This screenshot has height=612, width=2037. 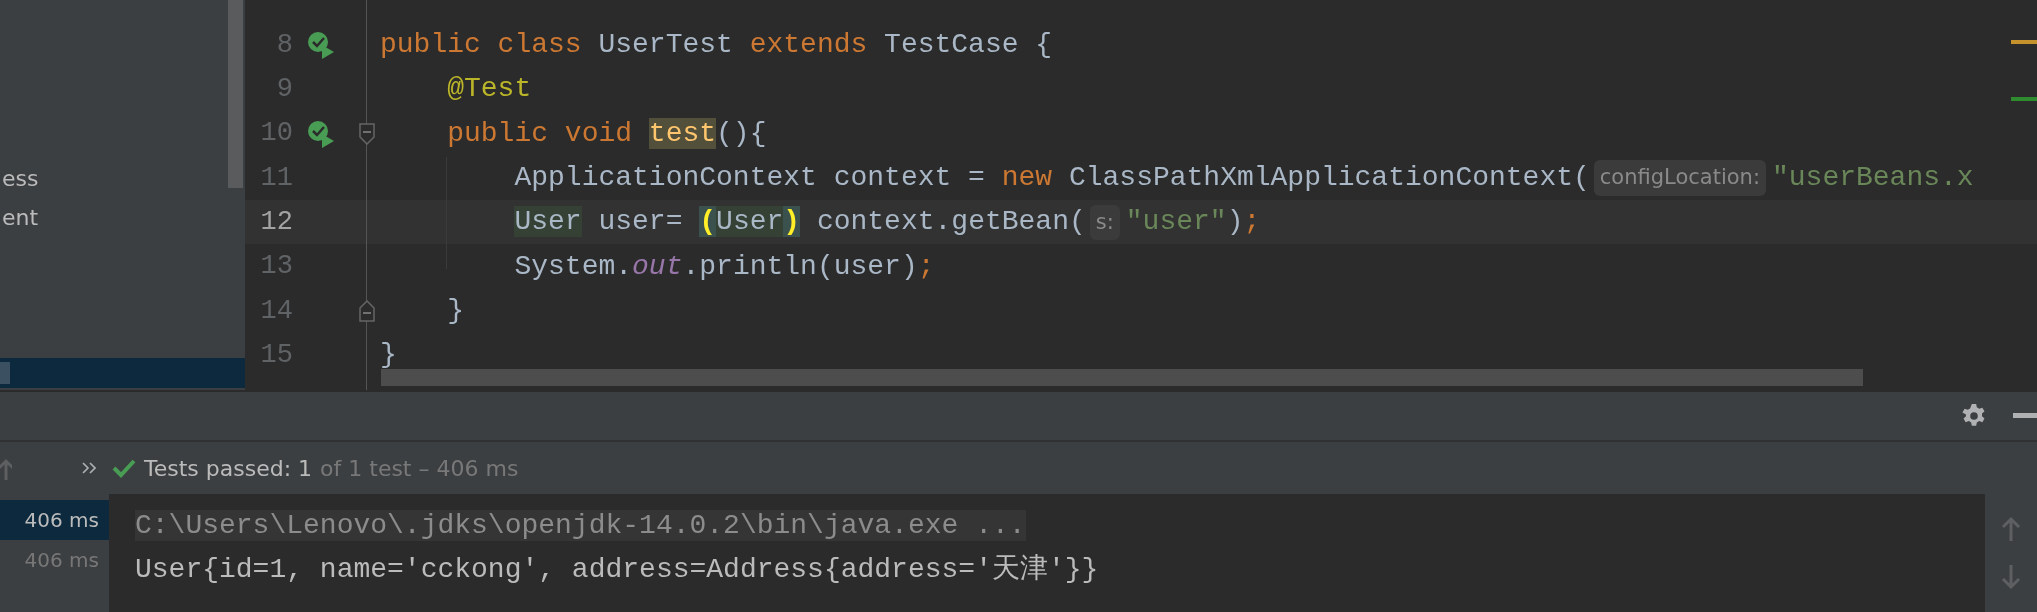 What do you see at coordinates (716, 45) in the screenshot?
I see `code-text: public class UserTest extends TestCase {` at bounding box center [716, 45].